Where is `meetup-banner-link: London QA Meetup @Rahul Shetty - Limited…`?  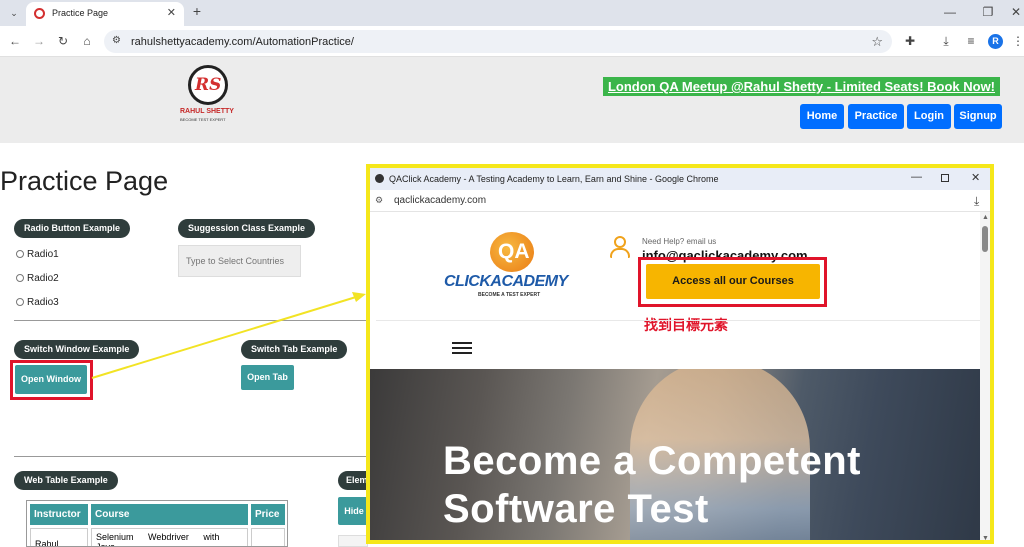
meetup-banner-link: London QA Meetup @Rahul Shetty - Limited… is located at coordinates (801, 86).